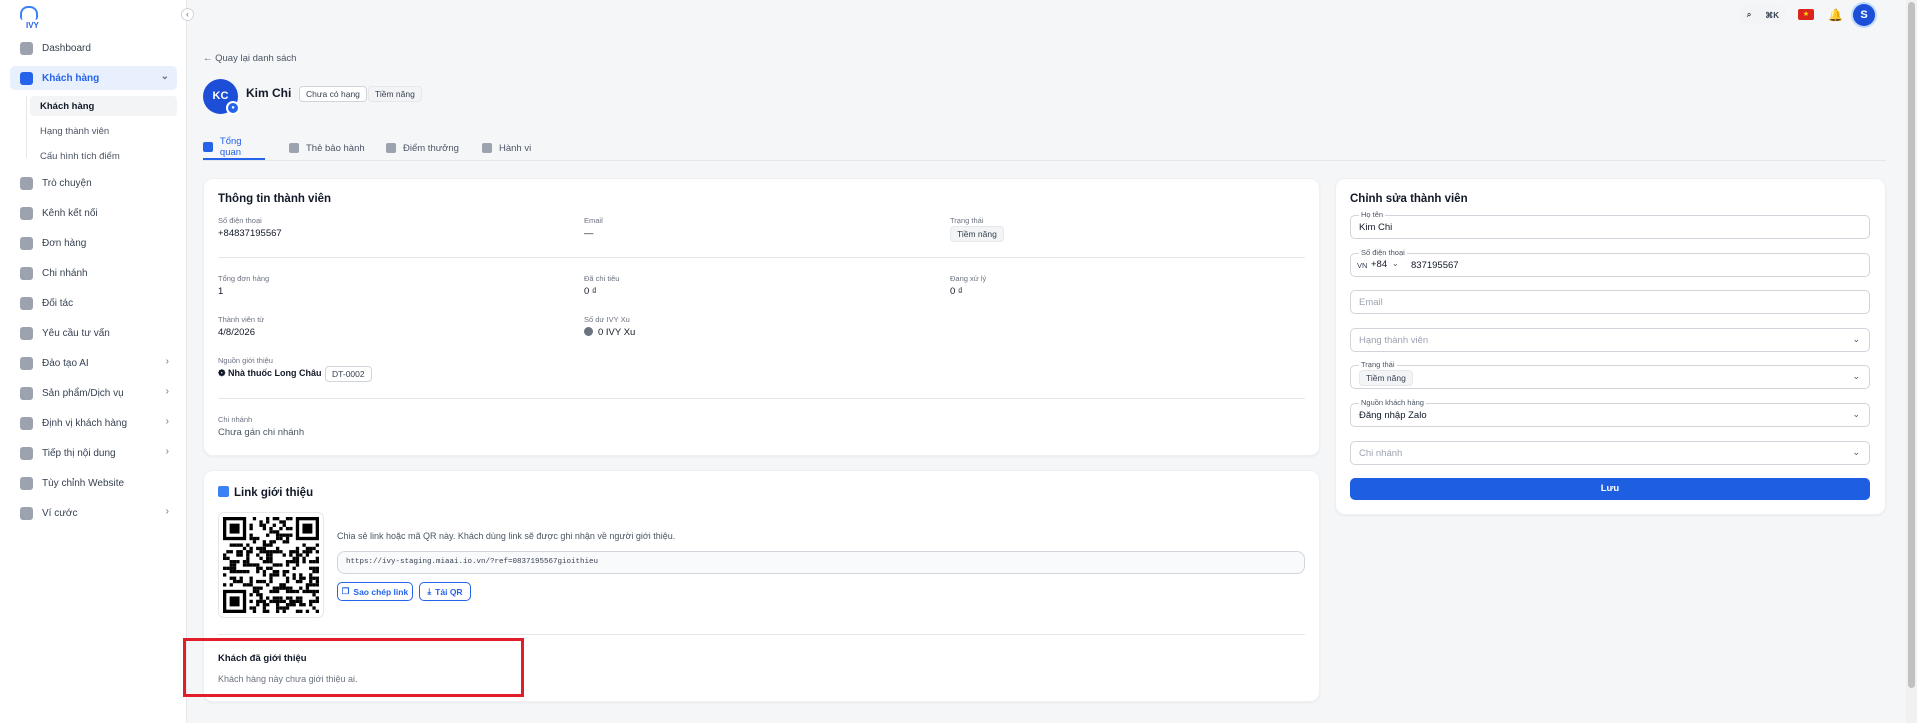 The image size is (1917, 723). What do you see at coordinates (93, 183) in the screenshot?
I see `sidebar-item-chat: Trò chuyện` at bounding box center [93, 183].